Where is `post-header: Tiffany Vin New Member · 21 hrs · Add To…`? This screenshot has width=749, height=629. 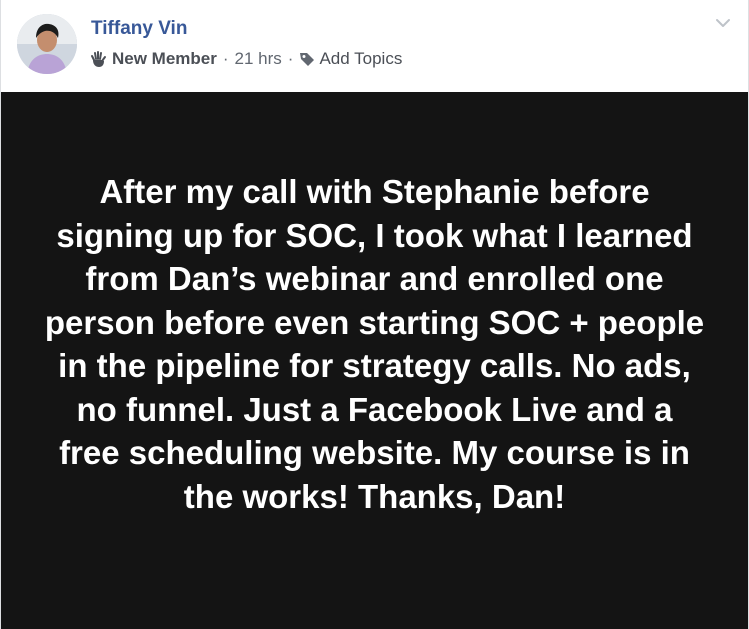 post-header: Tiffany Vin New Member · 21 hrs · Add To… is located at coordinates (374, 46).